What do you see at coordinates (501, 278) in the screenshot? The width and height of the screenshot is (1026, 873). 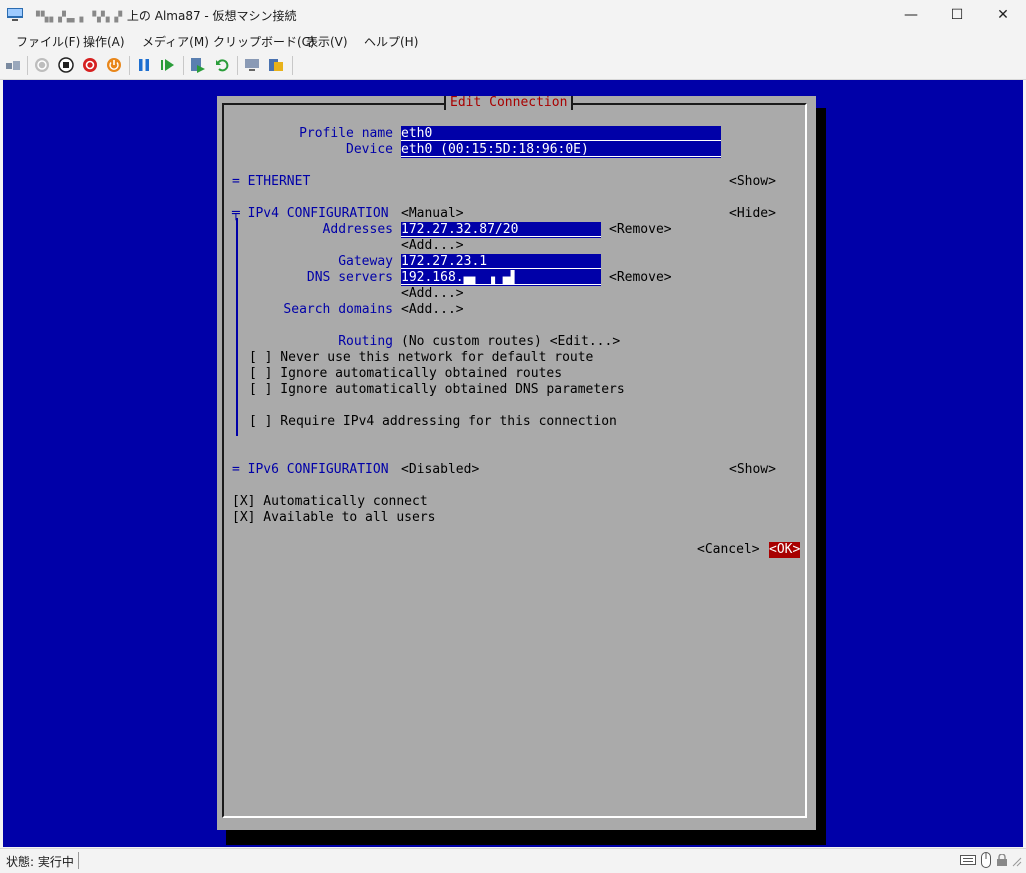 I see `dns-server-input: 192.168.▄▖ ▗ ▄▌` at bounding box center [501, 278].